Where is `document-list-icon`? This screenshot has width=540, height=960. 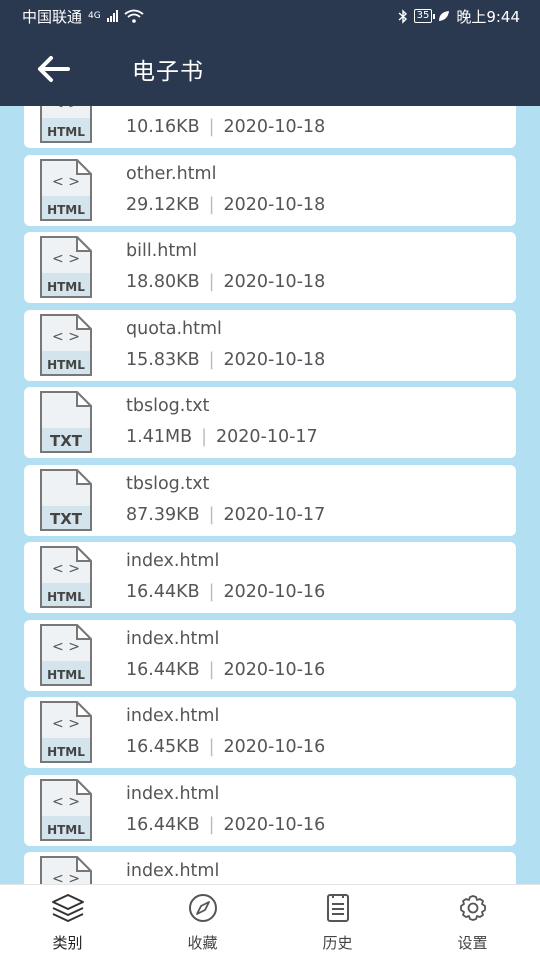
document-list-icon is located at coordinates (338, 910).